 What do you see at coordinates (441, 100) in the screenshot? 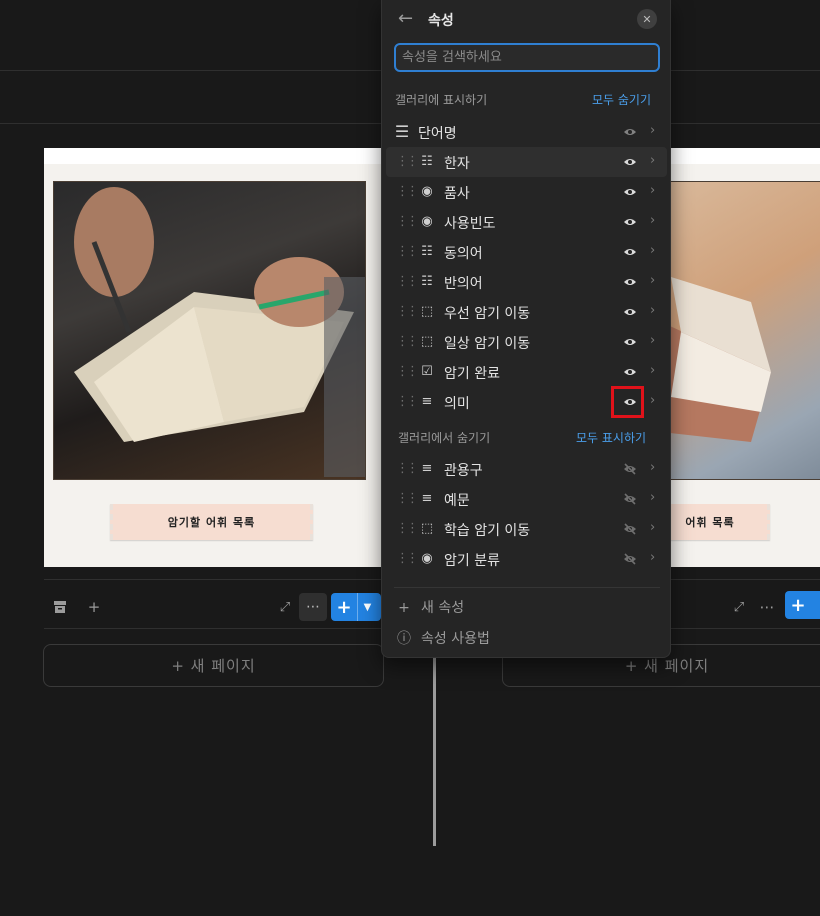
I see `shown-section-label: 갤러리에 표시하기` at bounding box center [441, 100].